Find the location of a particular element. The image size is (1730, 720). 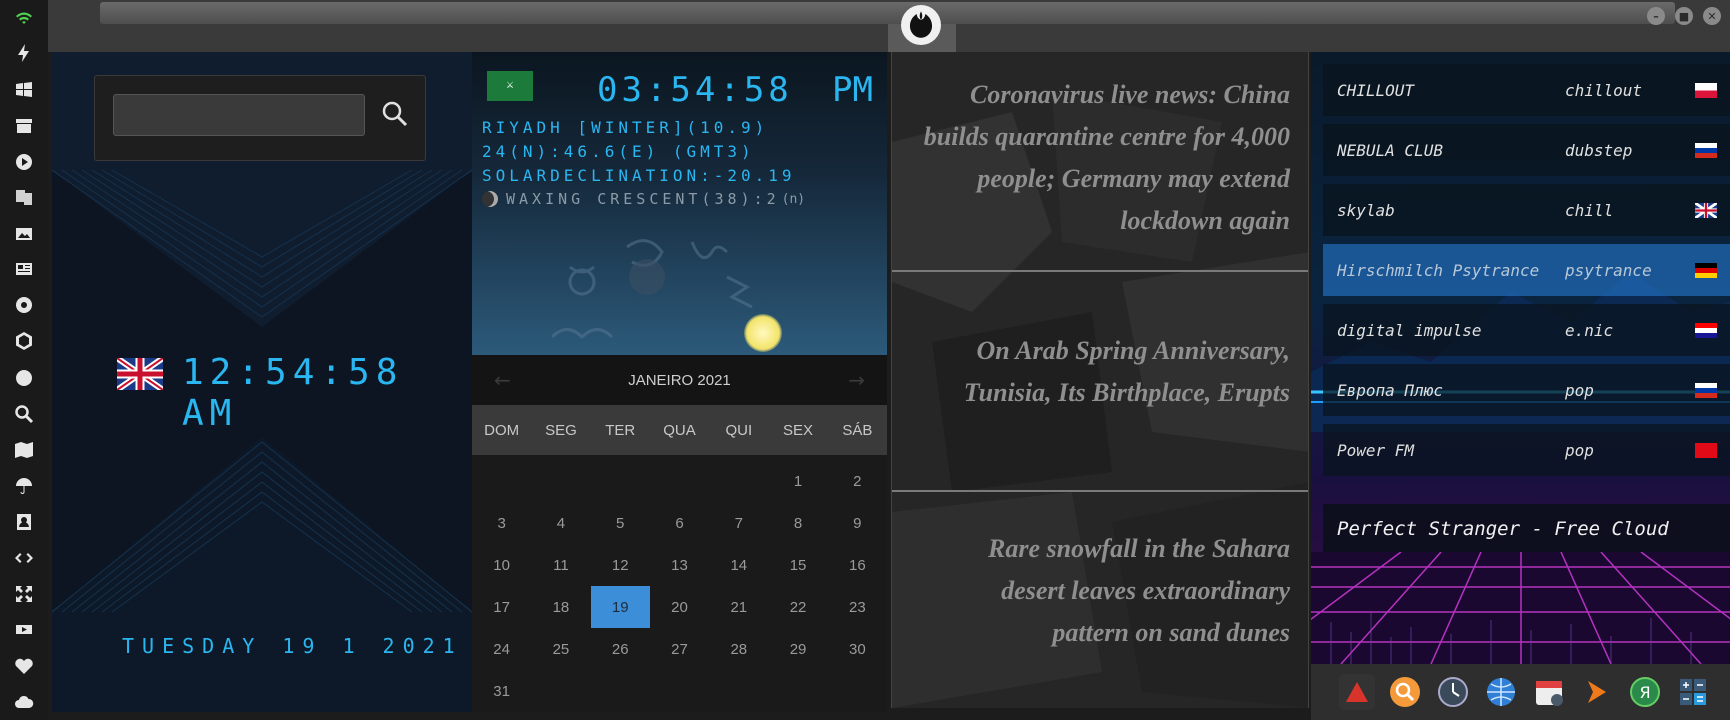

search-app-icon is located at coordinates (1405, 692).